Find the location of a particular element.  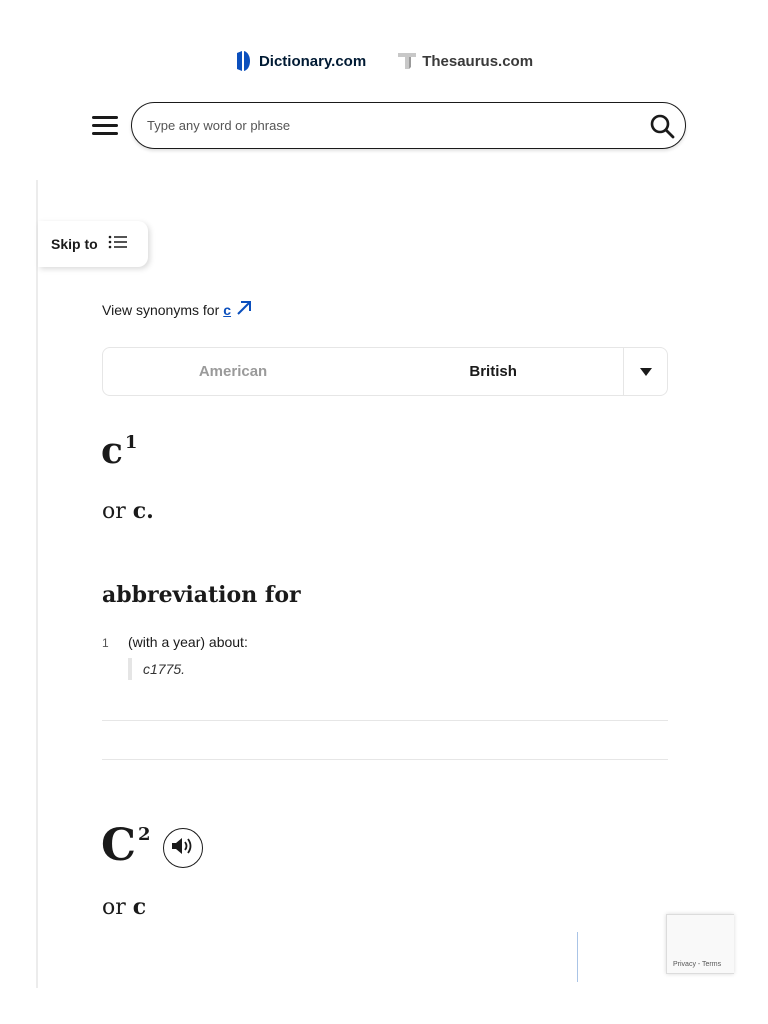

headword-text: c is located at coordinates (112, 451).